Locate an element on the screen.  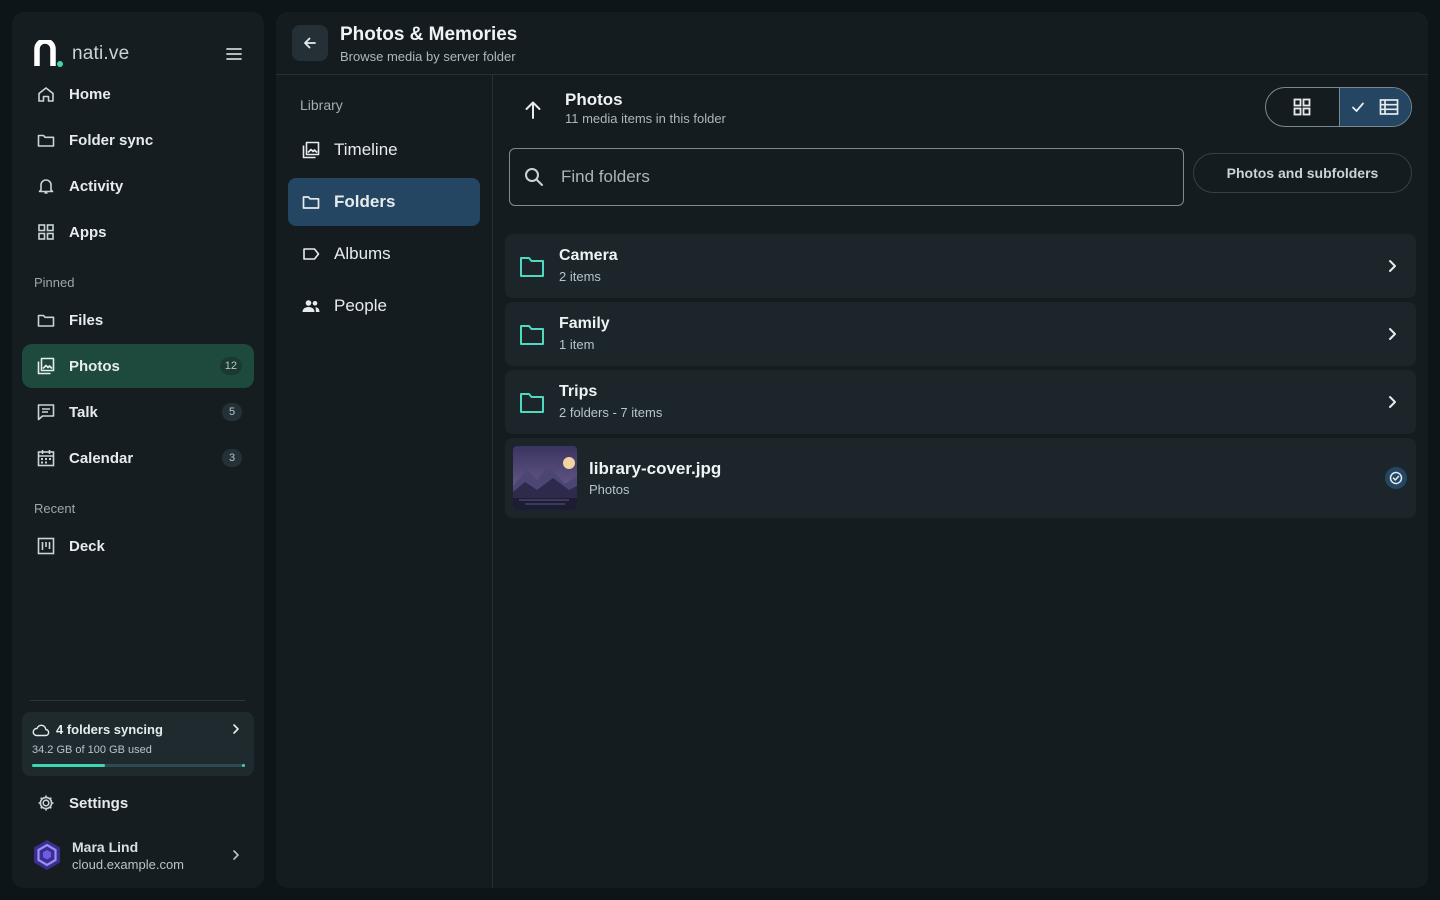
divider is located at coordinates (137, 700).